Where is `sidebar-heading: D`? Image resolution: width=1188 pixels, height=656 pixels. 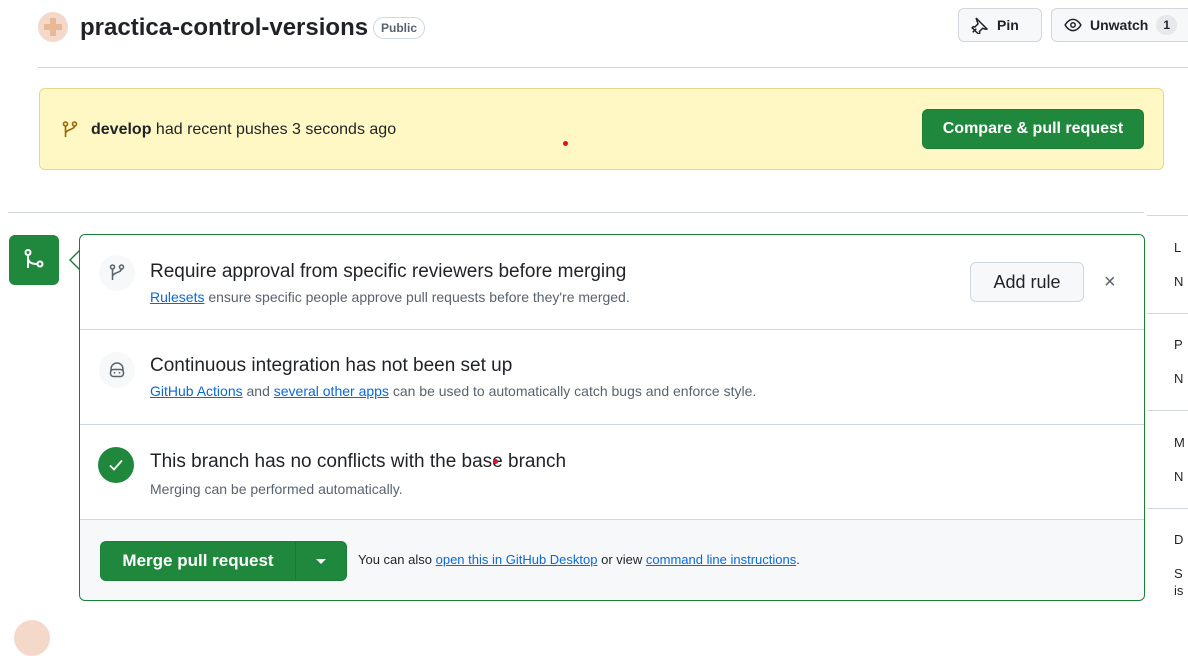 sidebar-heading: D is located at coordinates (1178, 539).